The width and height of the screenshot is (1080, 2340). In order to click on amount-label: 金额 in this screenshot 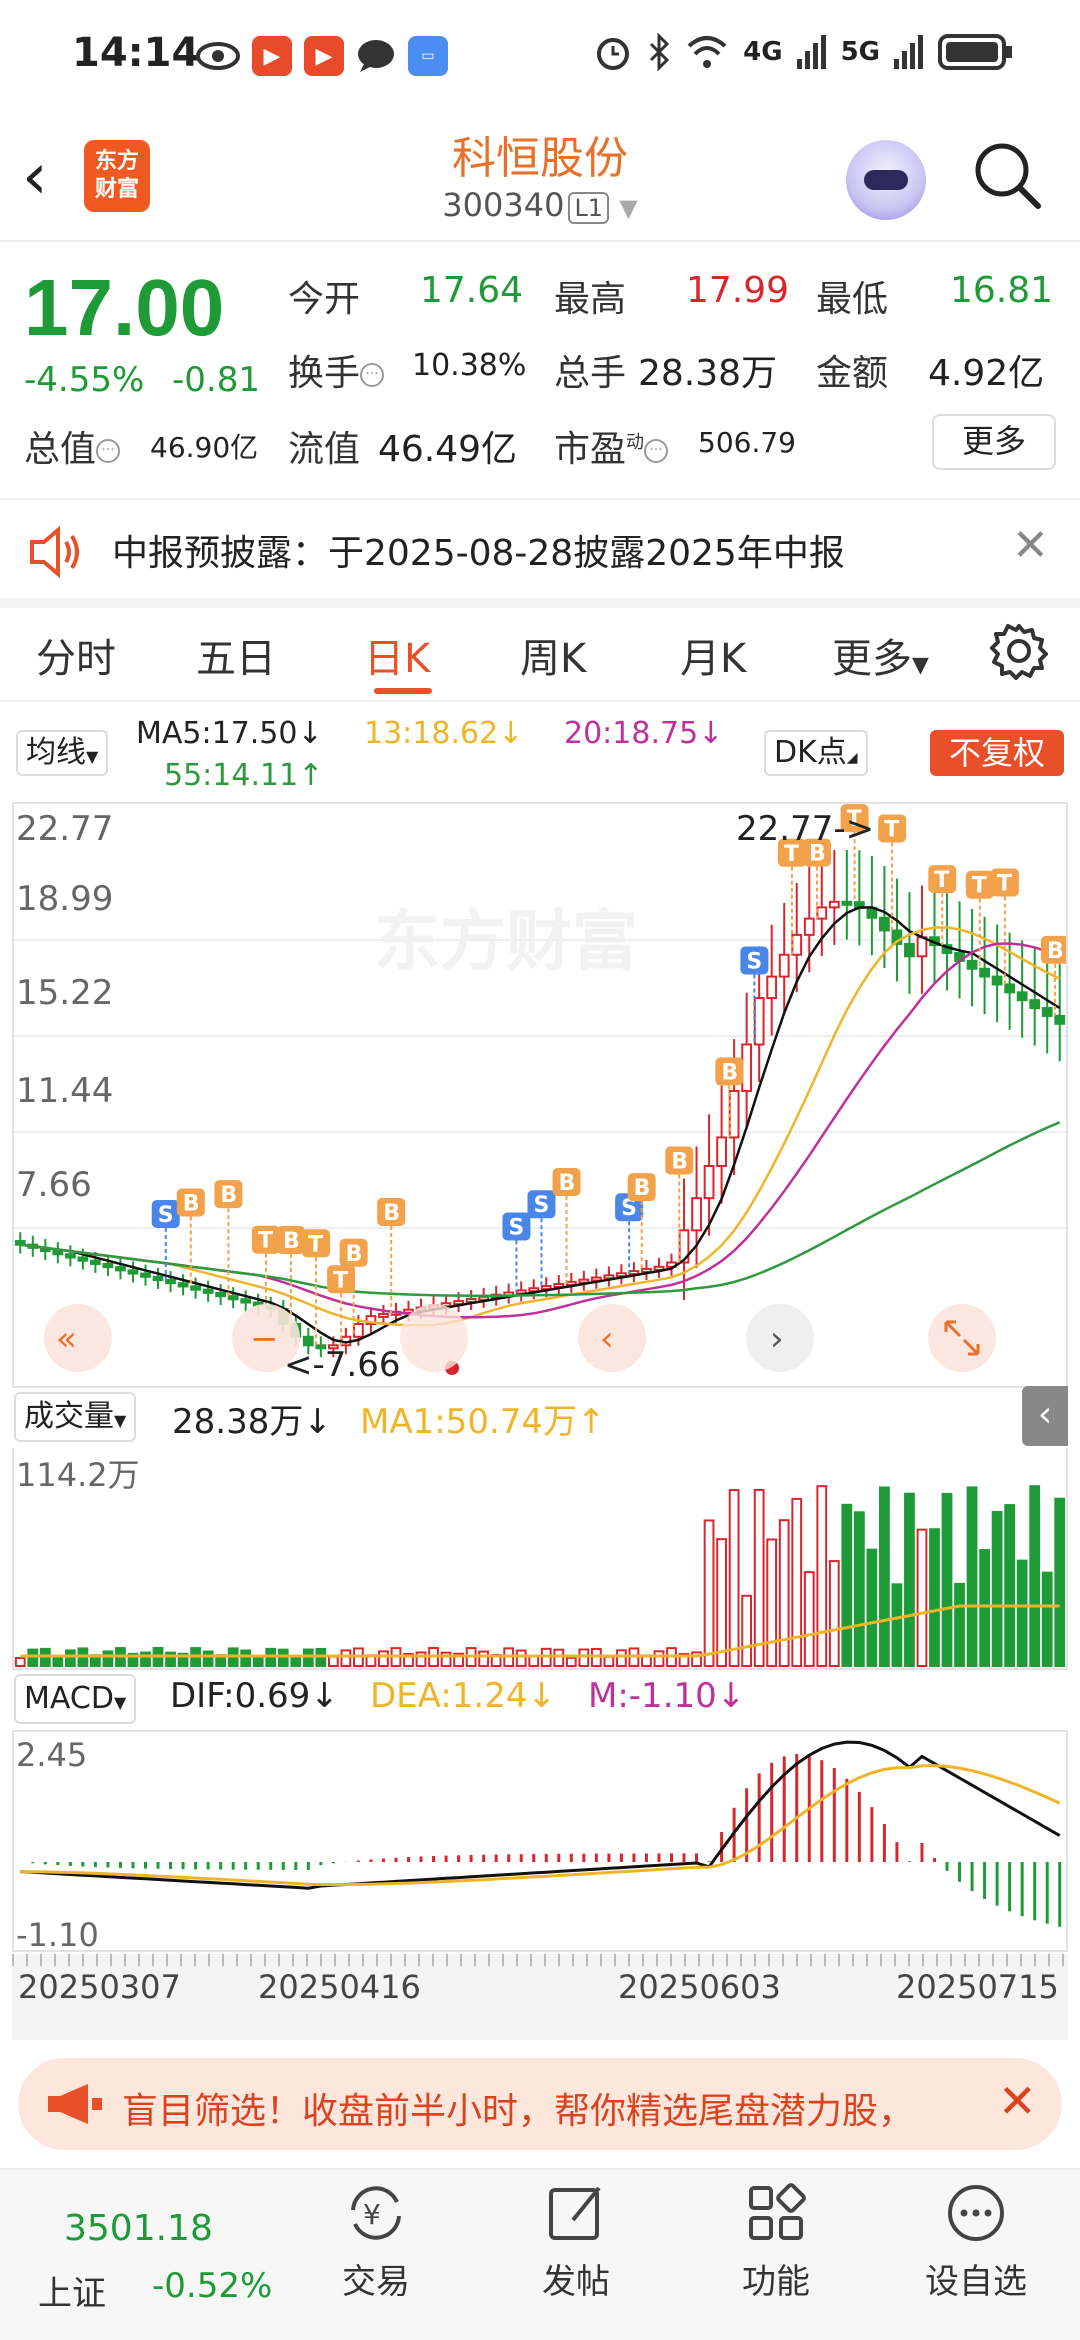, I will do `click(852, 373)`.